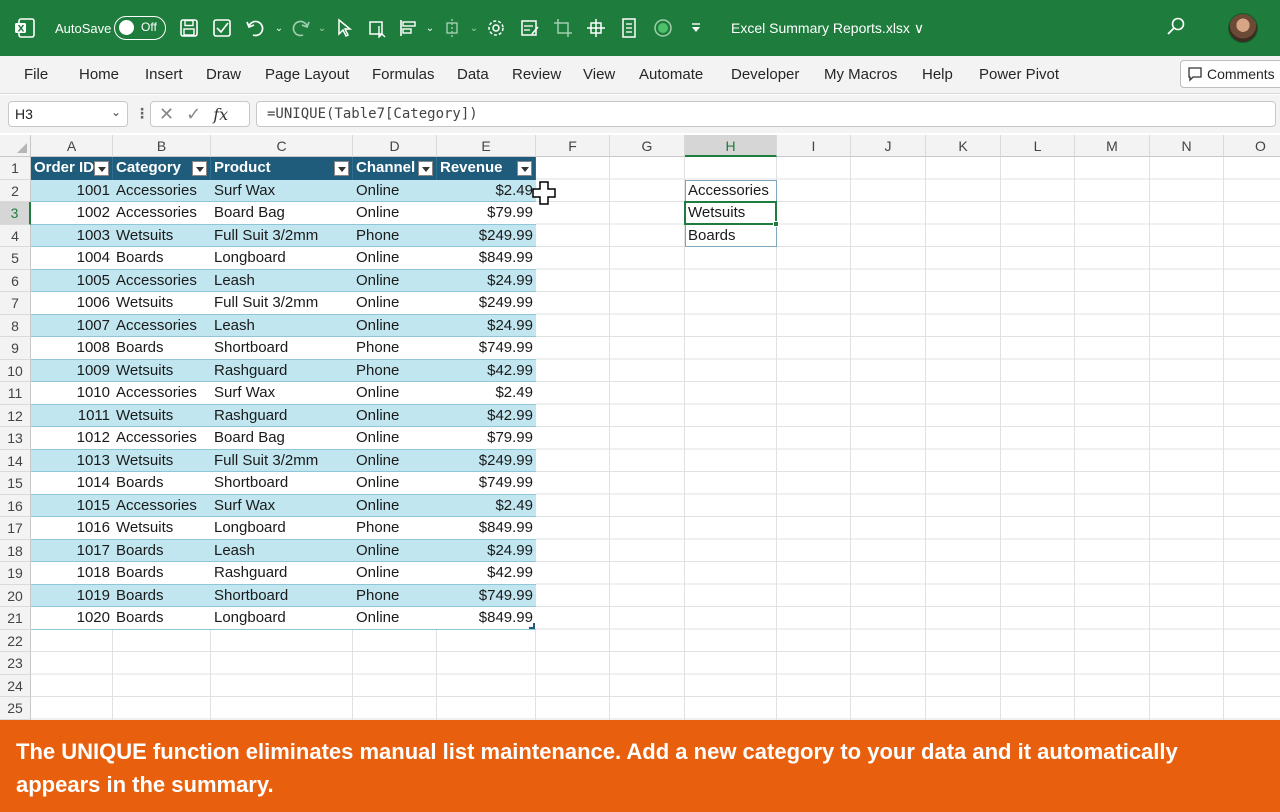  Describe the element at coordinates (162, 146) in the screenshot. I see `column-header-b: B` at that location.